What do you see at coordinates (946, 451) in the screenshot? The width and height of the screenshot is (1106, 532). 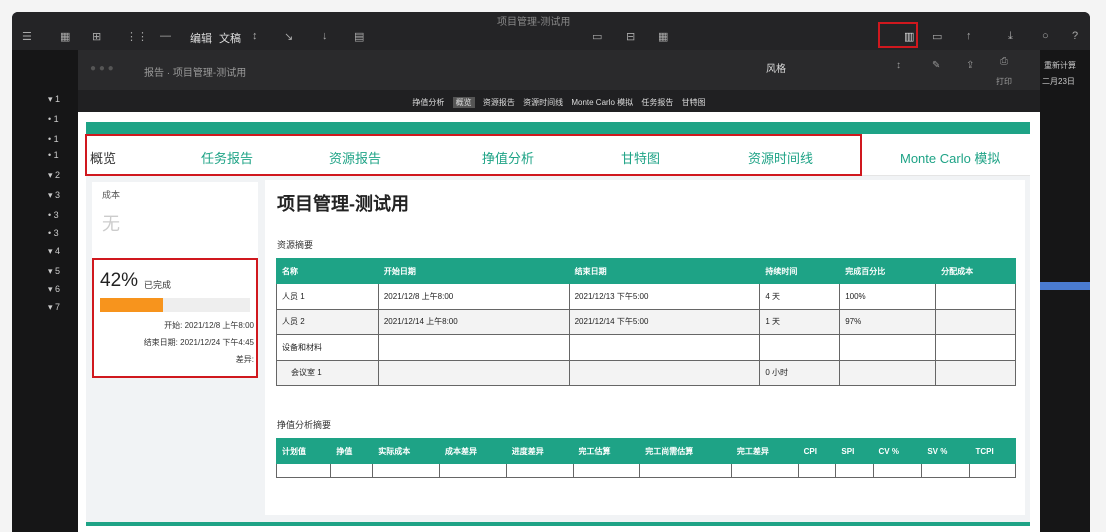 I see `column-header: SV %` at bounding box center [946, 451].